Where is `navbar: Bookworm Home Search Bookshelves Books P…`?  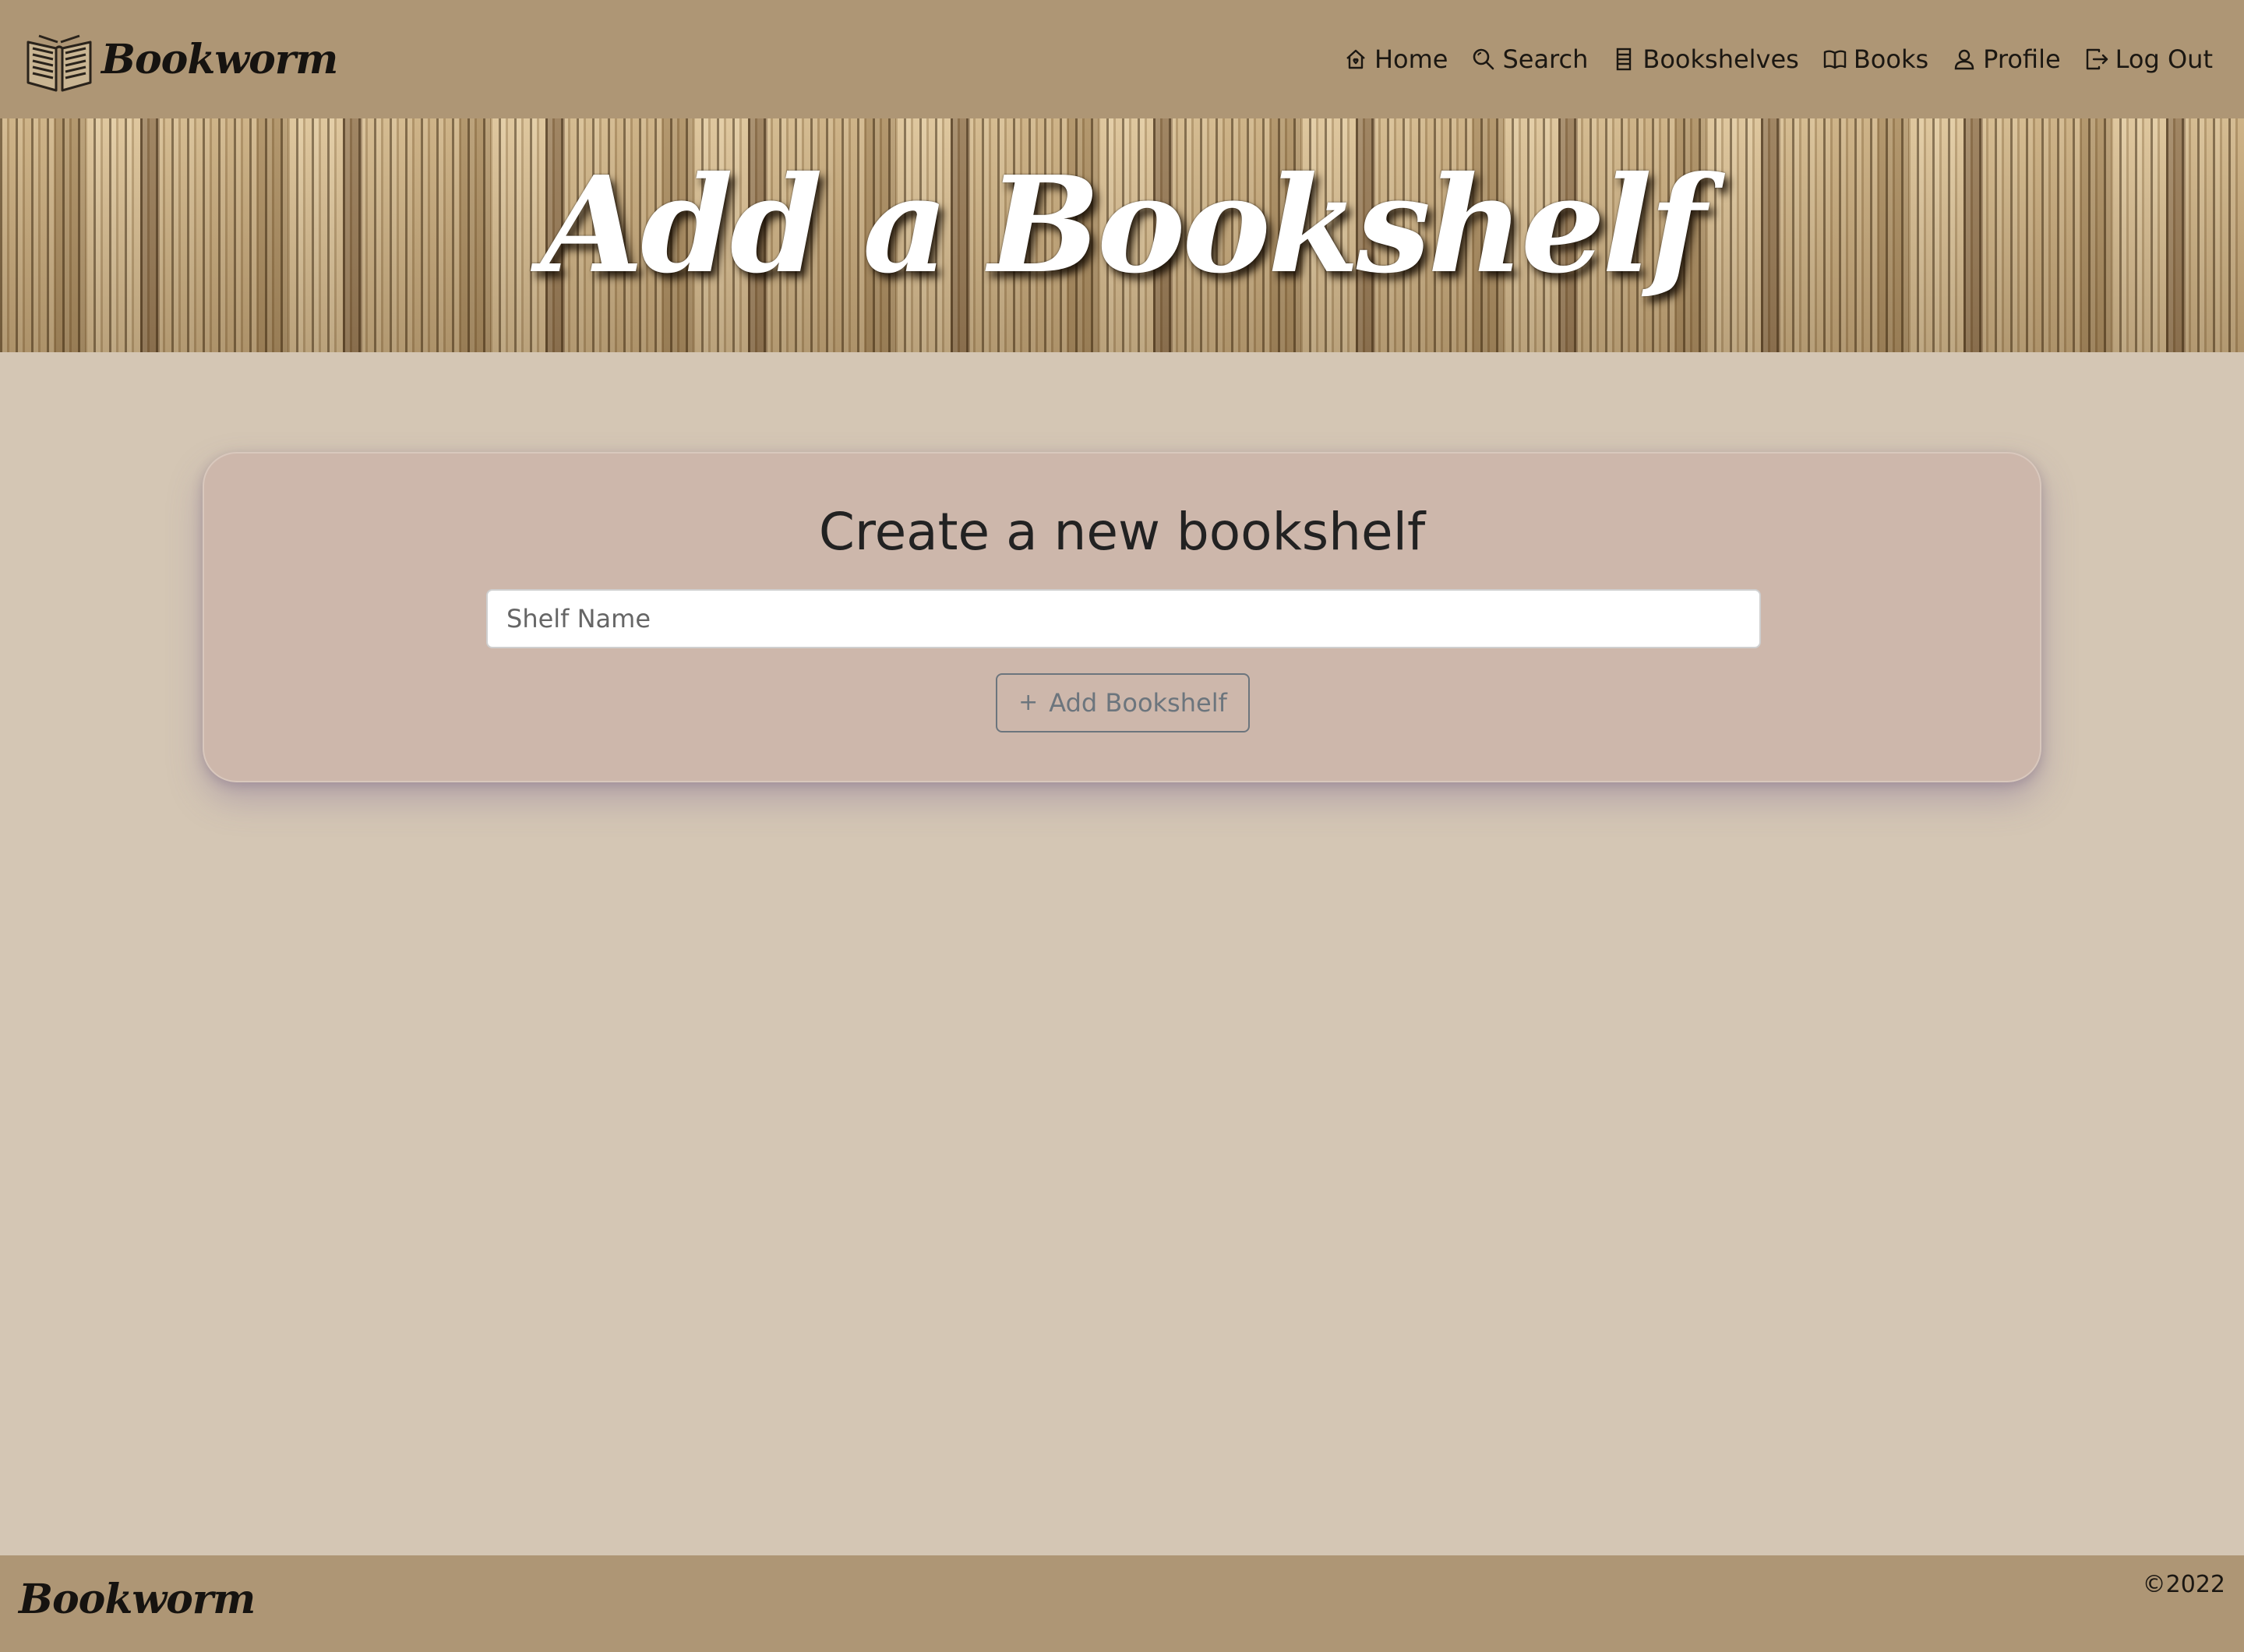
navbar: Bookworm Home Search Bookshelves Books P… is located at coordinates (1122, 59).